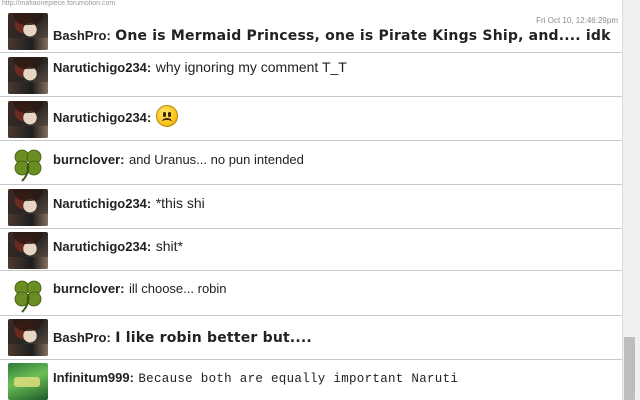 This screenshot has height=400, width=640. I want to click on message-text: and Uranus... no pun intended, so click(216, 159).